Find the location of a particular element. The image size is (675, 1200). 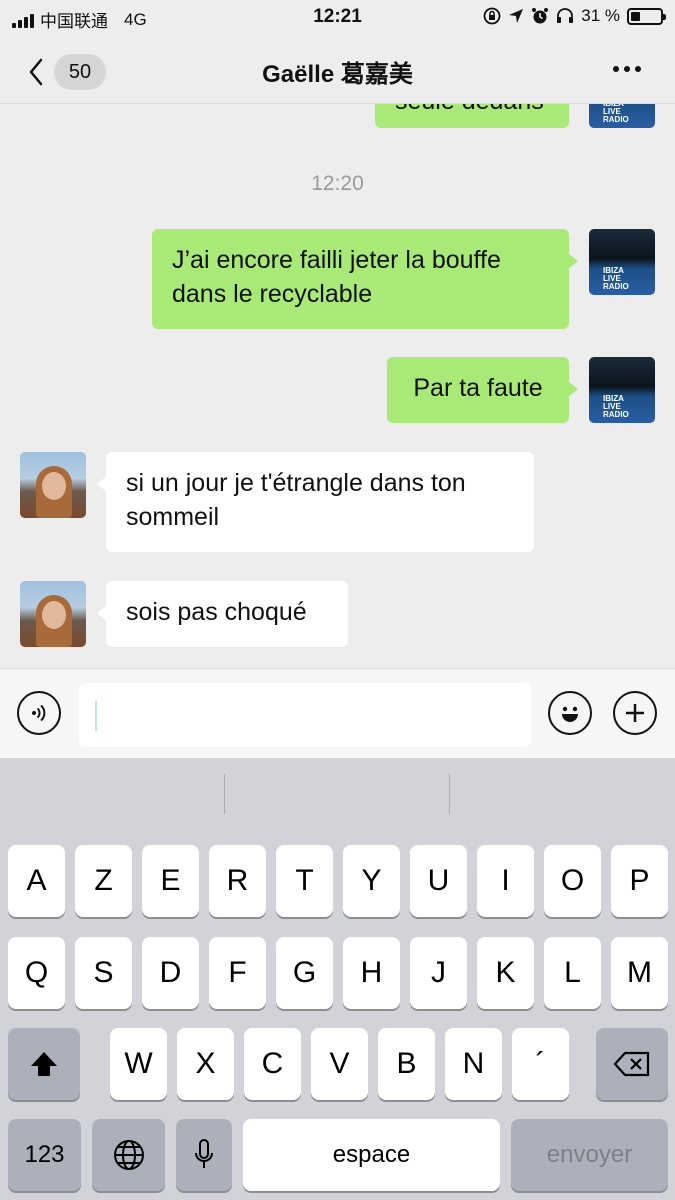

key-j: J is located at coordinates (438, 973).